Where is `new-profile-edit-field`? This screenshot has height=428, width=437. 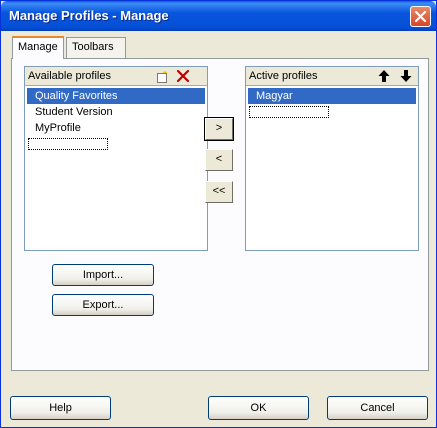 new-profile-edit-field is located at coordinates (68, 144).